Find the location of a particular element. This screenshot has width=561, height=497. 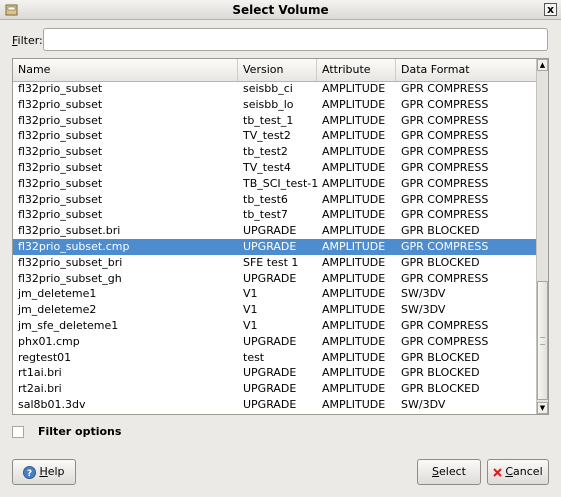

filter-label: Filter: is located at coordinates (27, 40).